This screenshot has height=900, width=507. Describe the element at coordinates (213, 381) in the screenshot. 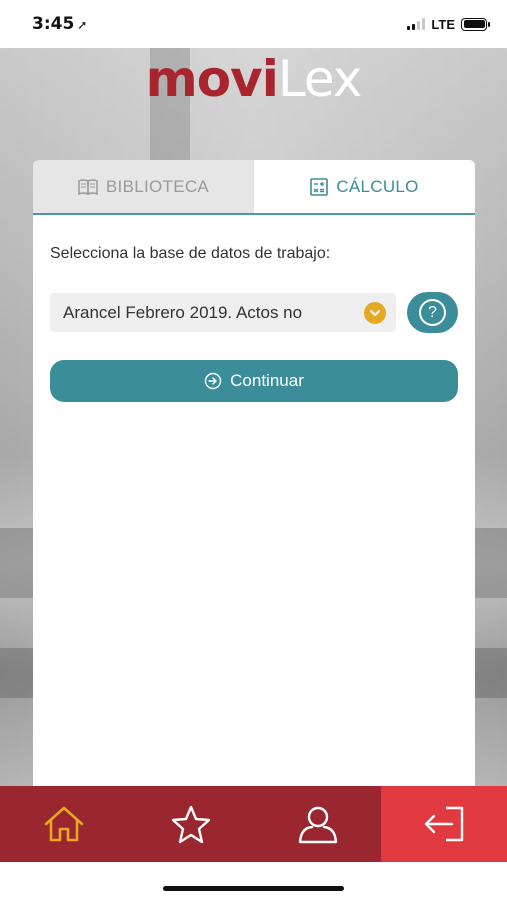

I see `arrow-circle-right-icon` at that location.